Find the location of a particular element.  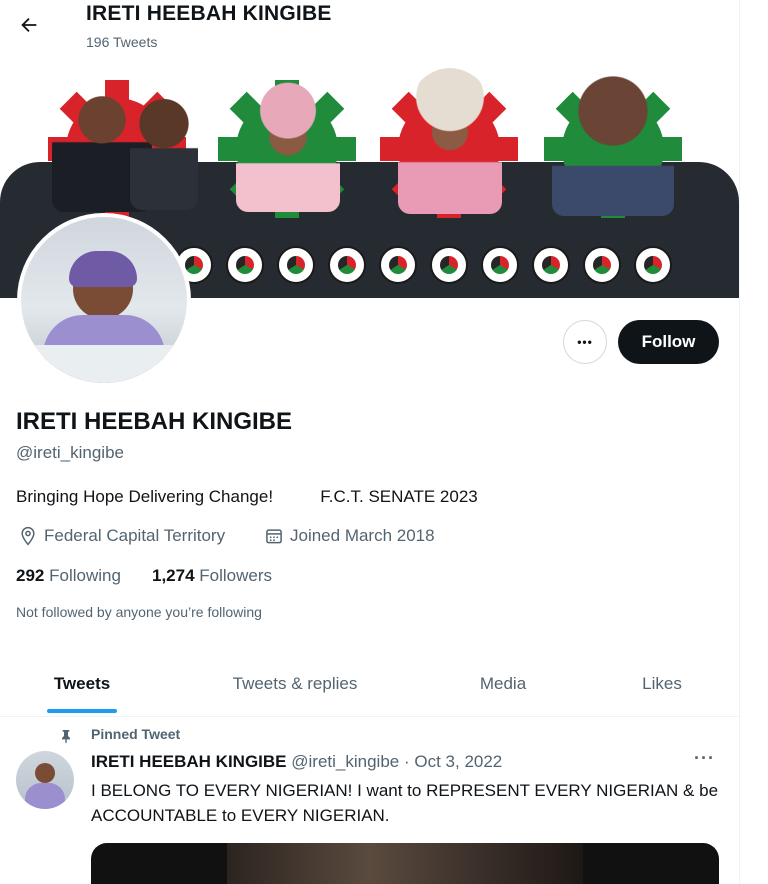

tweet-more-button: ··· is located at coordinates (704, 758).